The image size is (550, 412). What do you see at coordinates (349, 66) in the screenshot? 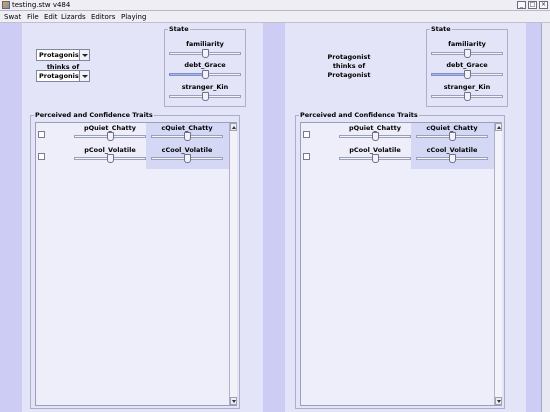
I see `thinks-of-label: thinks of` at bounding box center [349, 66].